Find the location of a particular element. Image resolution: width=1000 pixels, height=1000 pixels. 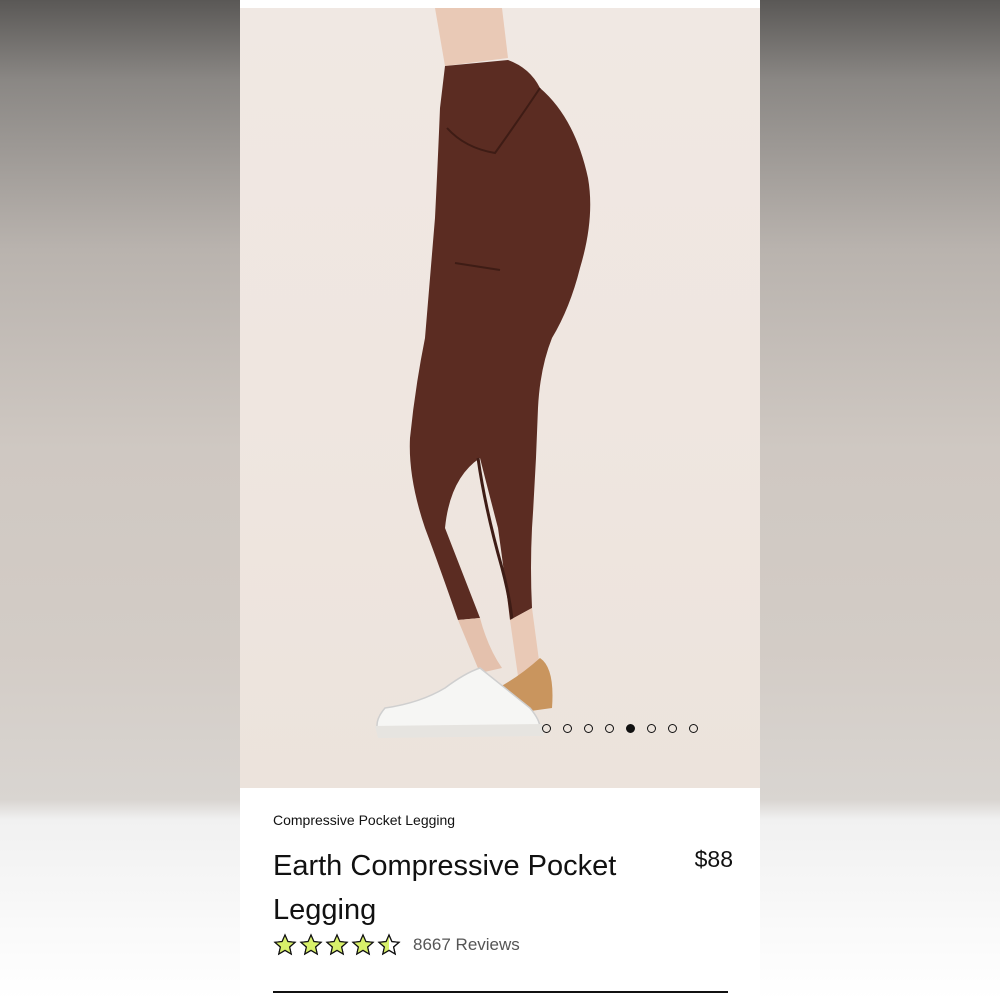

carousel-dot-5-active is located at coordinates (630, 728).